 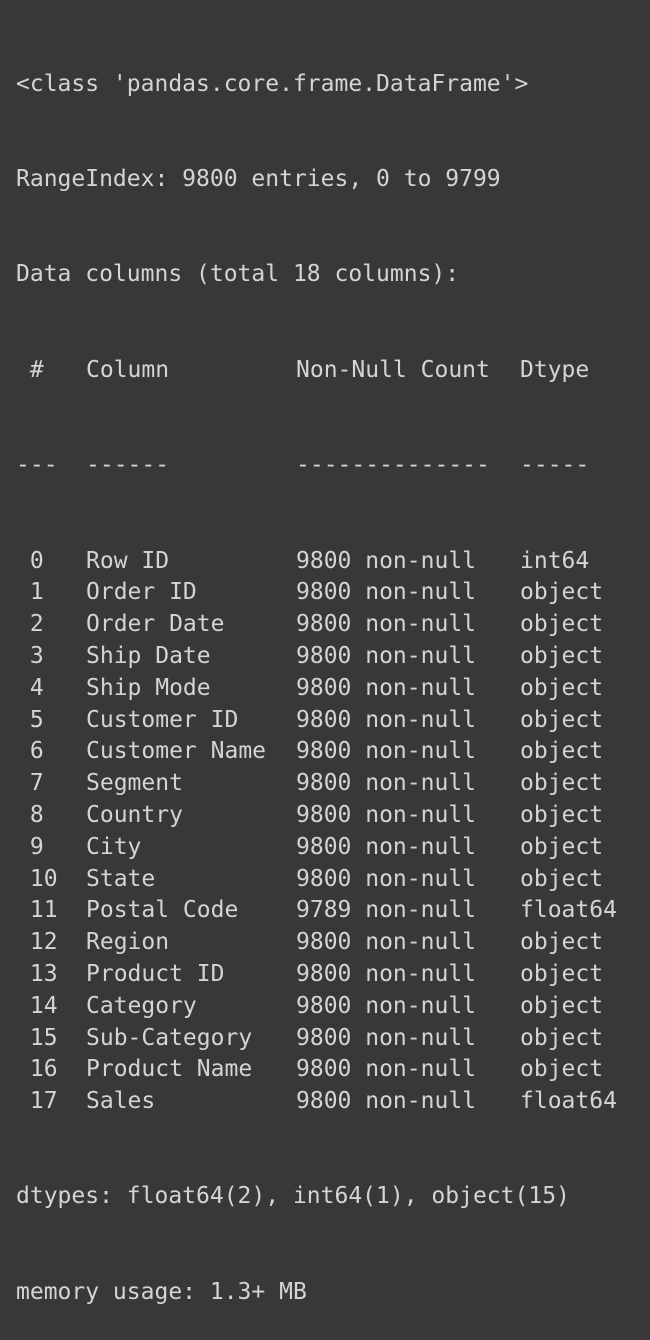 I want to click on header-dtype: Dtype, so click(x=555, y=369).